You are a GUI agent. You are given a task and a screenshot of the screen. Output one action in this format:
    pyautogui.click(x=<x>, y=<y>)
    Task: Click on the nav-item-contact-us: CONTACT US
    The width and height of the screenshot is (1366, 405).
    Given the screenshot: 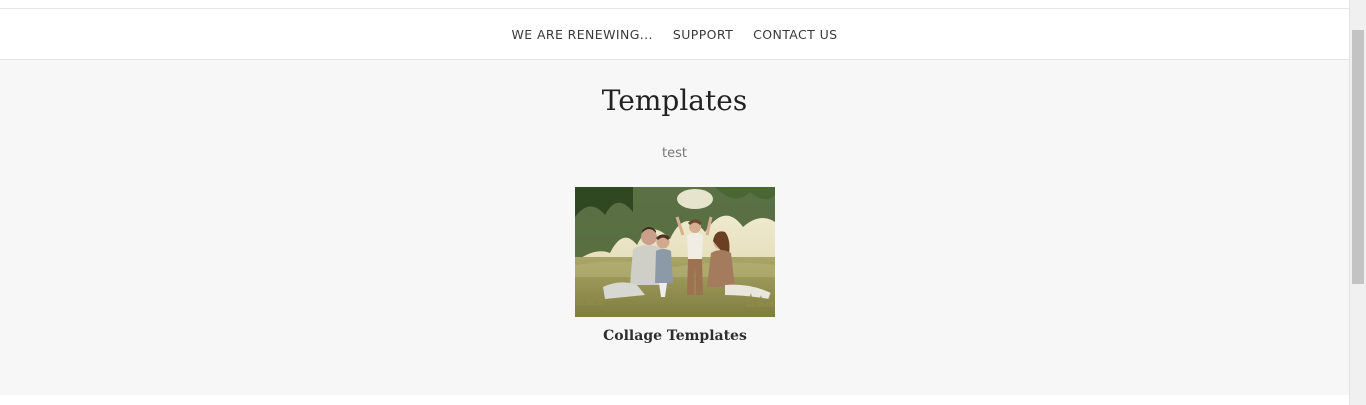 What is the action you would take?
    pyautogui.click(x=795, y=34)
    